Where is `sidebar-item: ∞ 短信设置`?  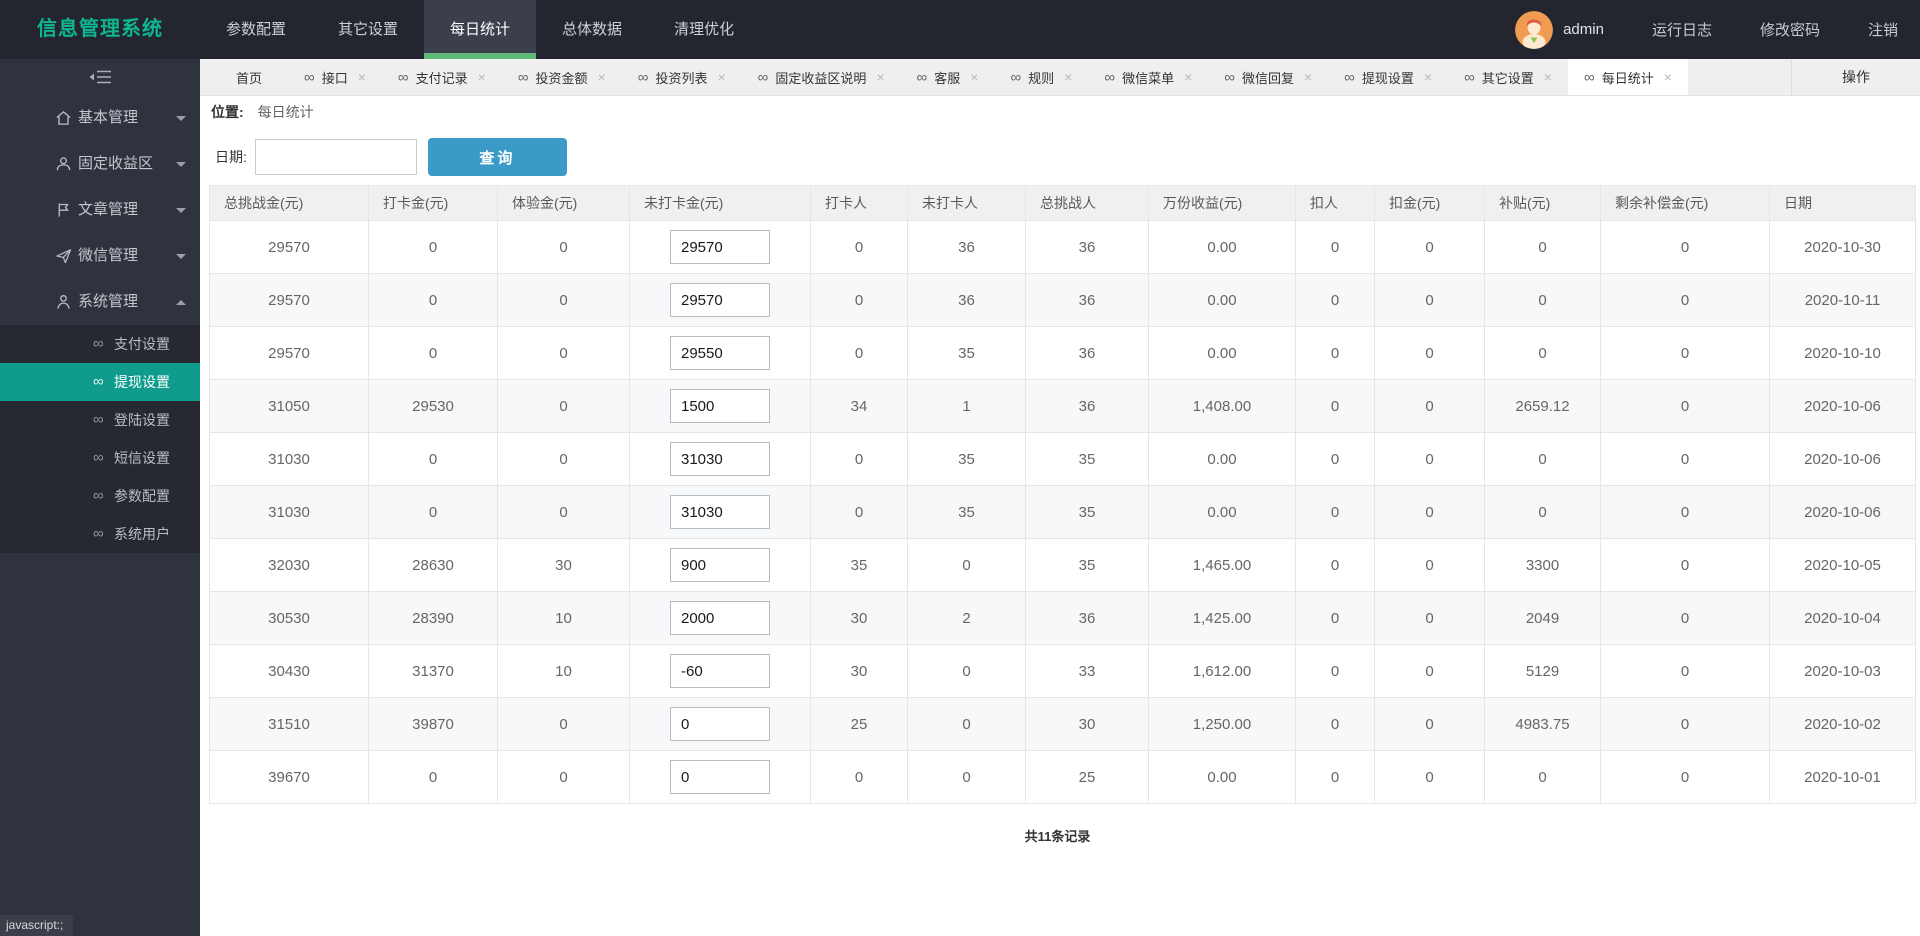 sidebar-item: ∞ 短信设置 is located at coordinates (100, 458).